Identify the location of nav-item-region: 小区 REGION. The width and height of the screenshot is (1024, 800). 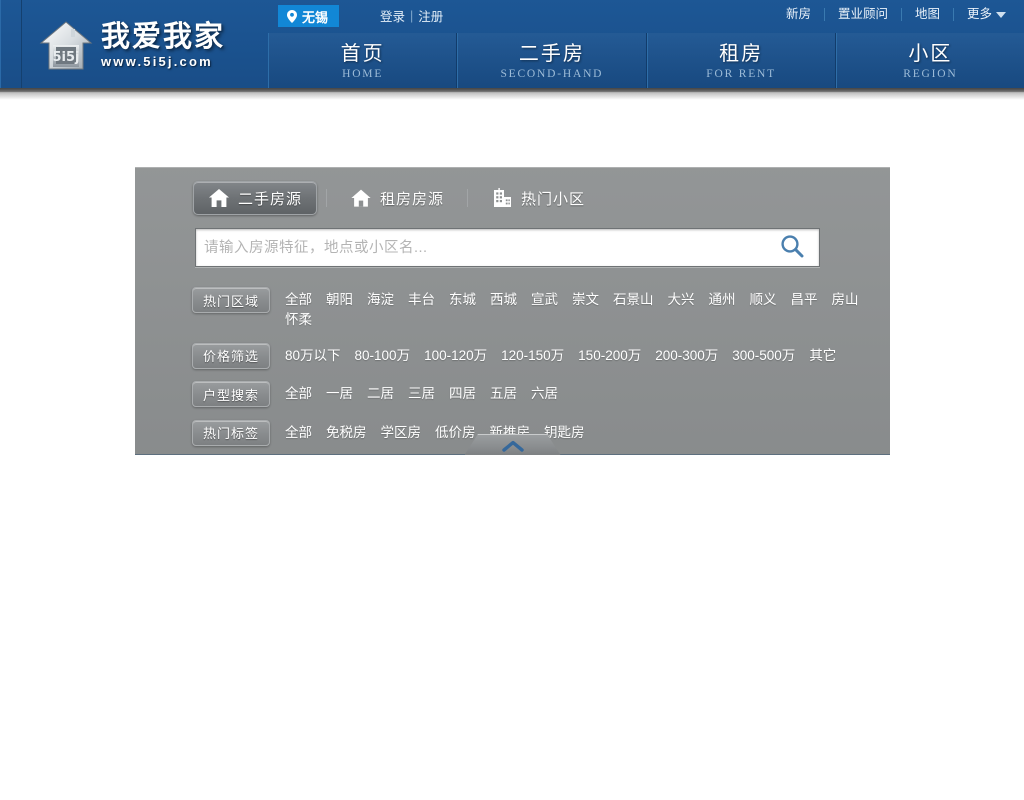
(929, 60).